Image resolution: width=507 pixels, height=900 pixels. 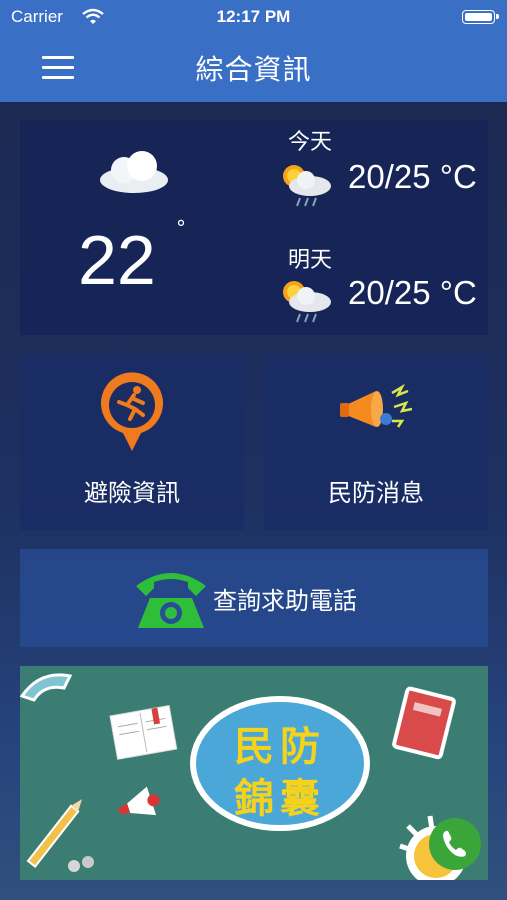 I want to click on clock: 12:17 PM, so click(x=253, y=16).